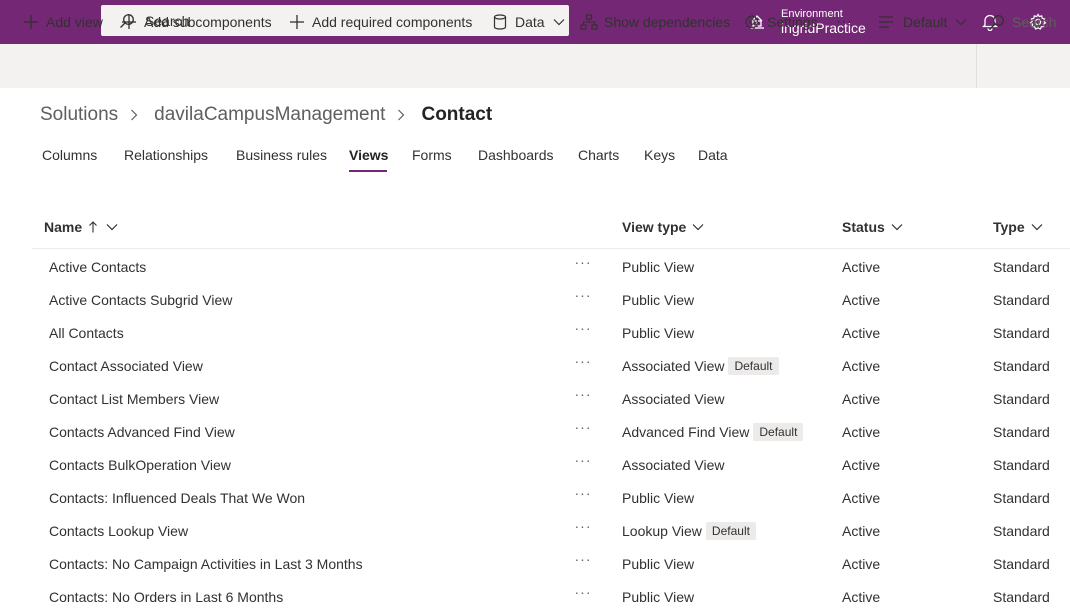  Describe the element at coordinates (97, 266) in the screenshot. I see `view-name-link: Active Contacts` at that location.